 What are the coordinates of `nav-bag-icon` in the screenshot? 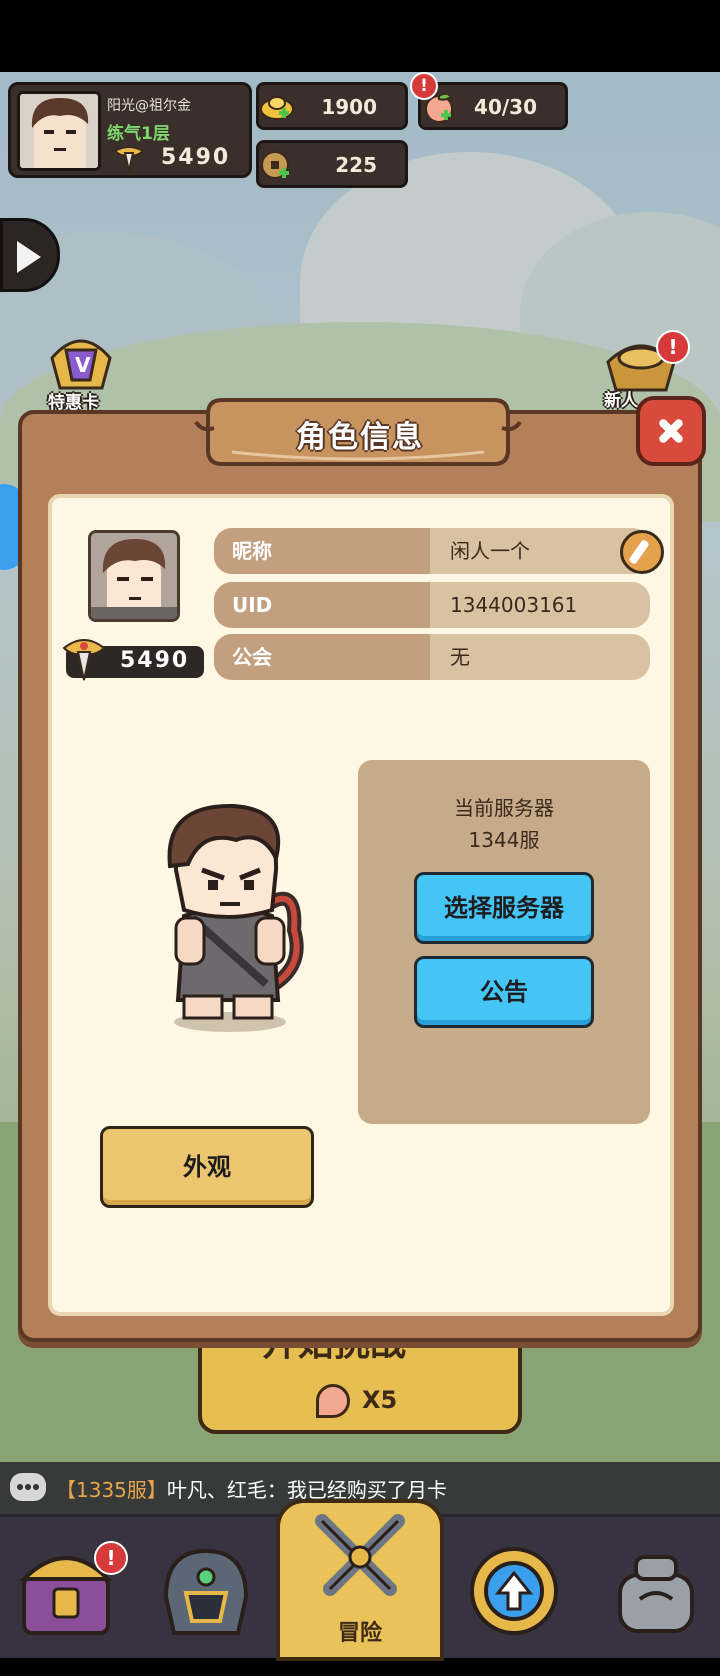 It's located at (656, 1591).